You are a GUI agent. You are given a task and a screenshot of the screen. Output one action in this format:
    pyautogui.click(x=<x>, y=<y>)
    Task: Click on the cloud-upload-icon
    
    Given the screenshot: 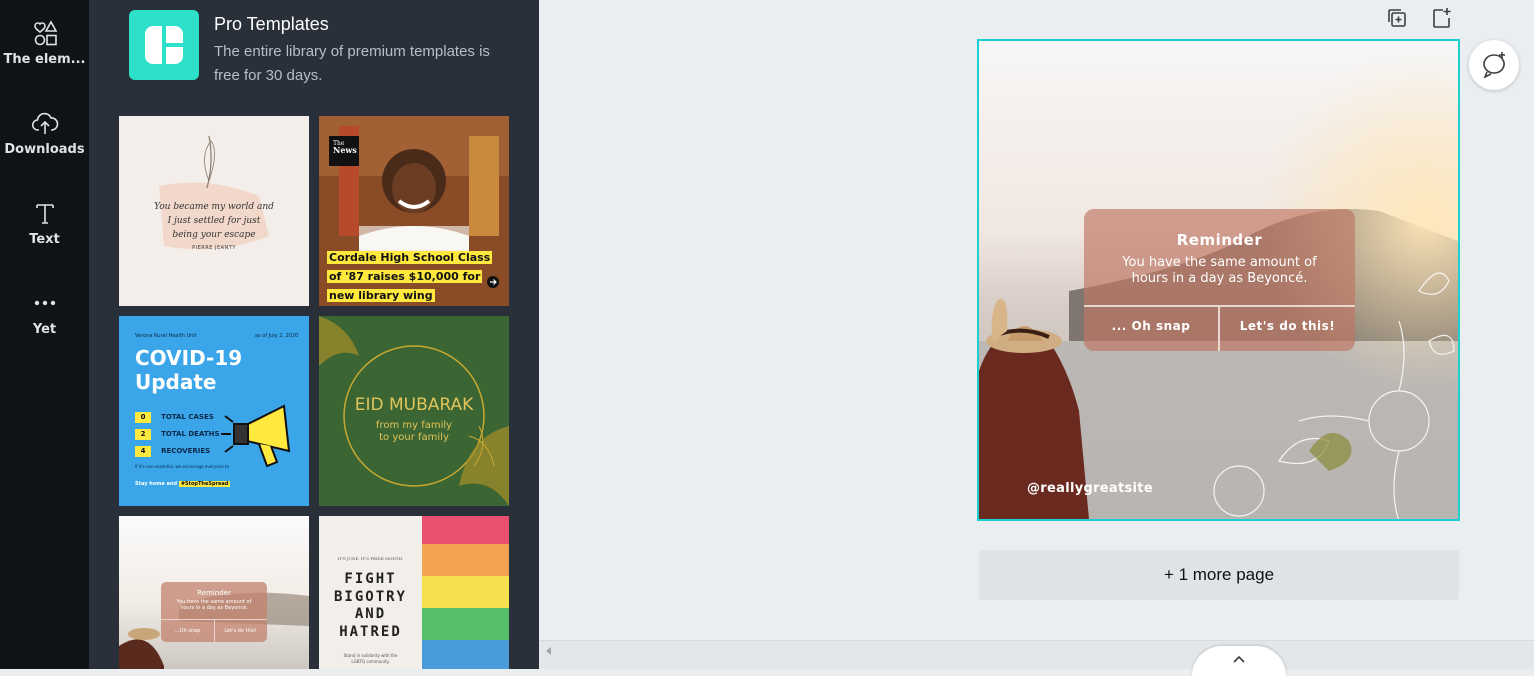 What is the action you would take?
    pyautogui.click(x=44, y=123)
    